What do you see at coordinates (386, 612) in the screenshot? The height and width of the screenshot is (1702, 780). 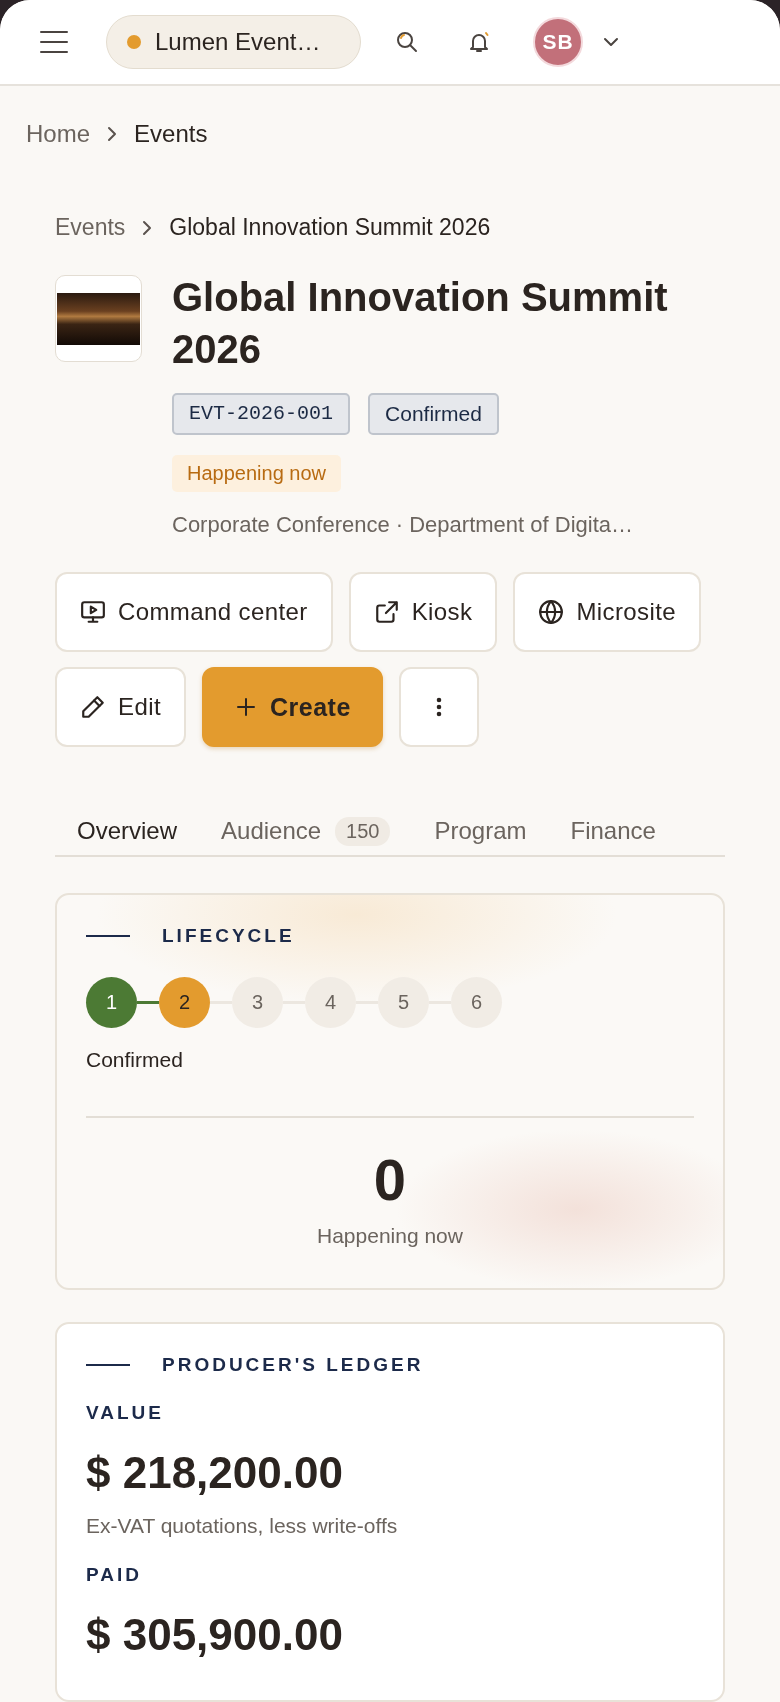 I see `external-link-icon` at bounding box center [386, 612].